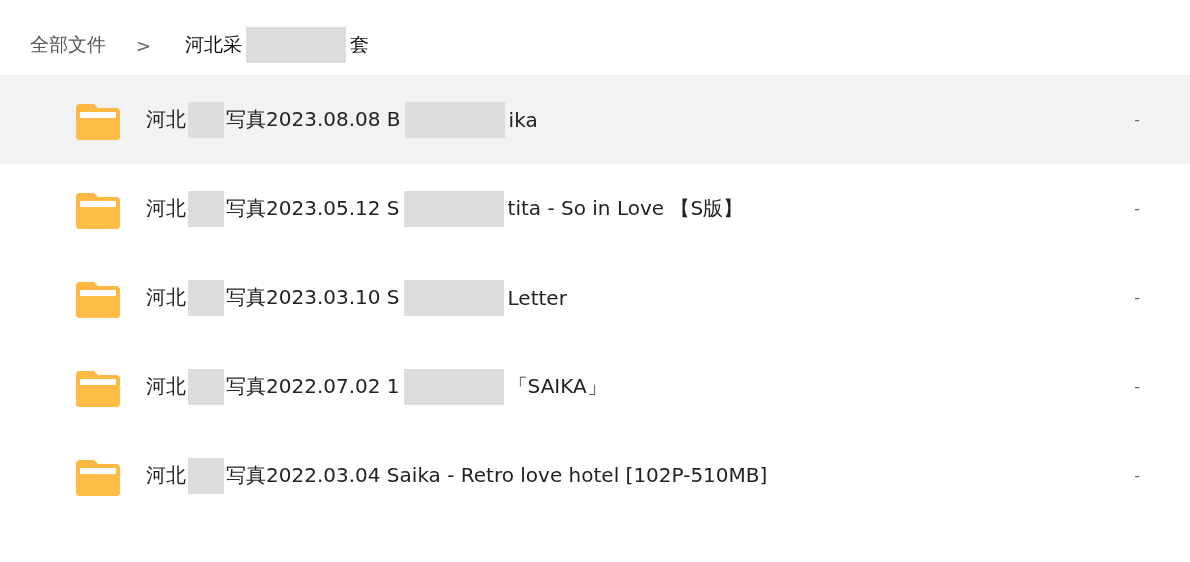  Describe the element at coordinates (625, 208) in the screenshot. I see `file-name: tita - So in Love 【S版】` at that location.